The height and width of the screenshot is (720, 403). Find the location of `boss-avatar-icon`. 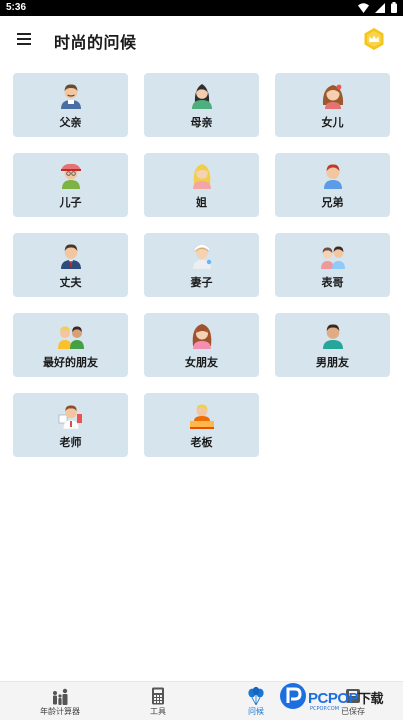

boss-avatar-icon is located at coordinates (201, 416).